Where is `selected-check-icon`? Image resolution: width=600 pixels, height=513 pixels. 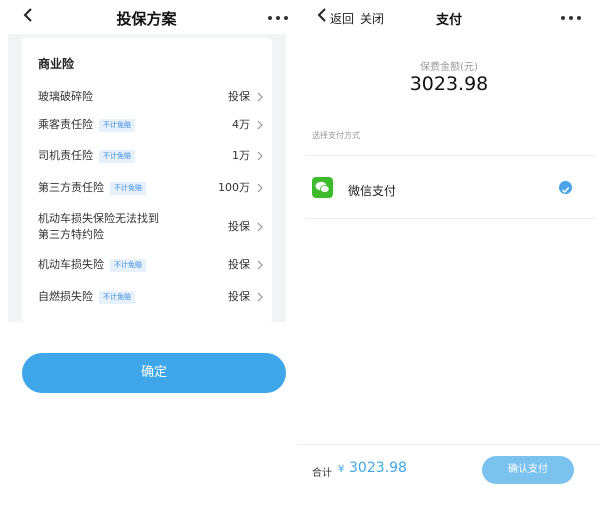
selected-check-icon is located at coordinates (565, 187).